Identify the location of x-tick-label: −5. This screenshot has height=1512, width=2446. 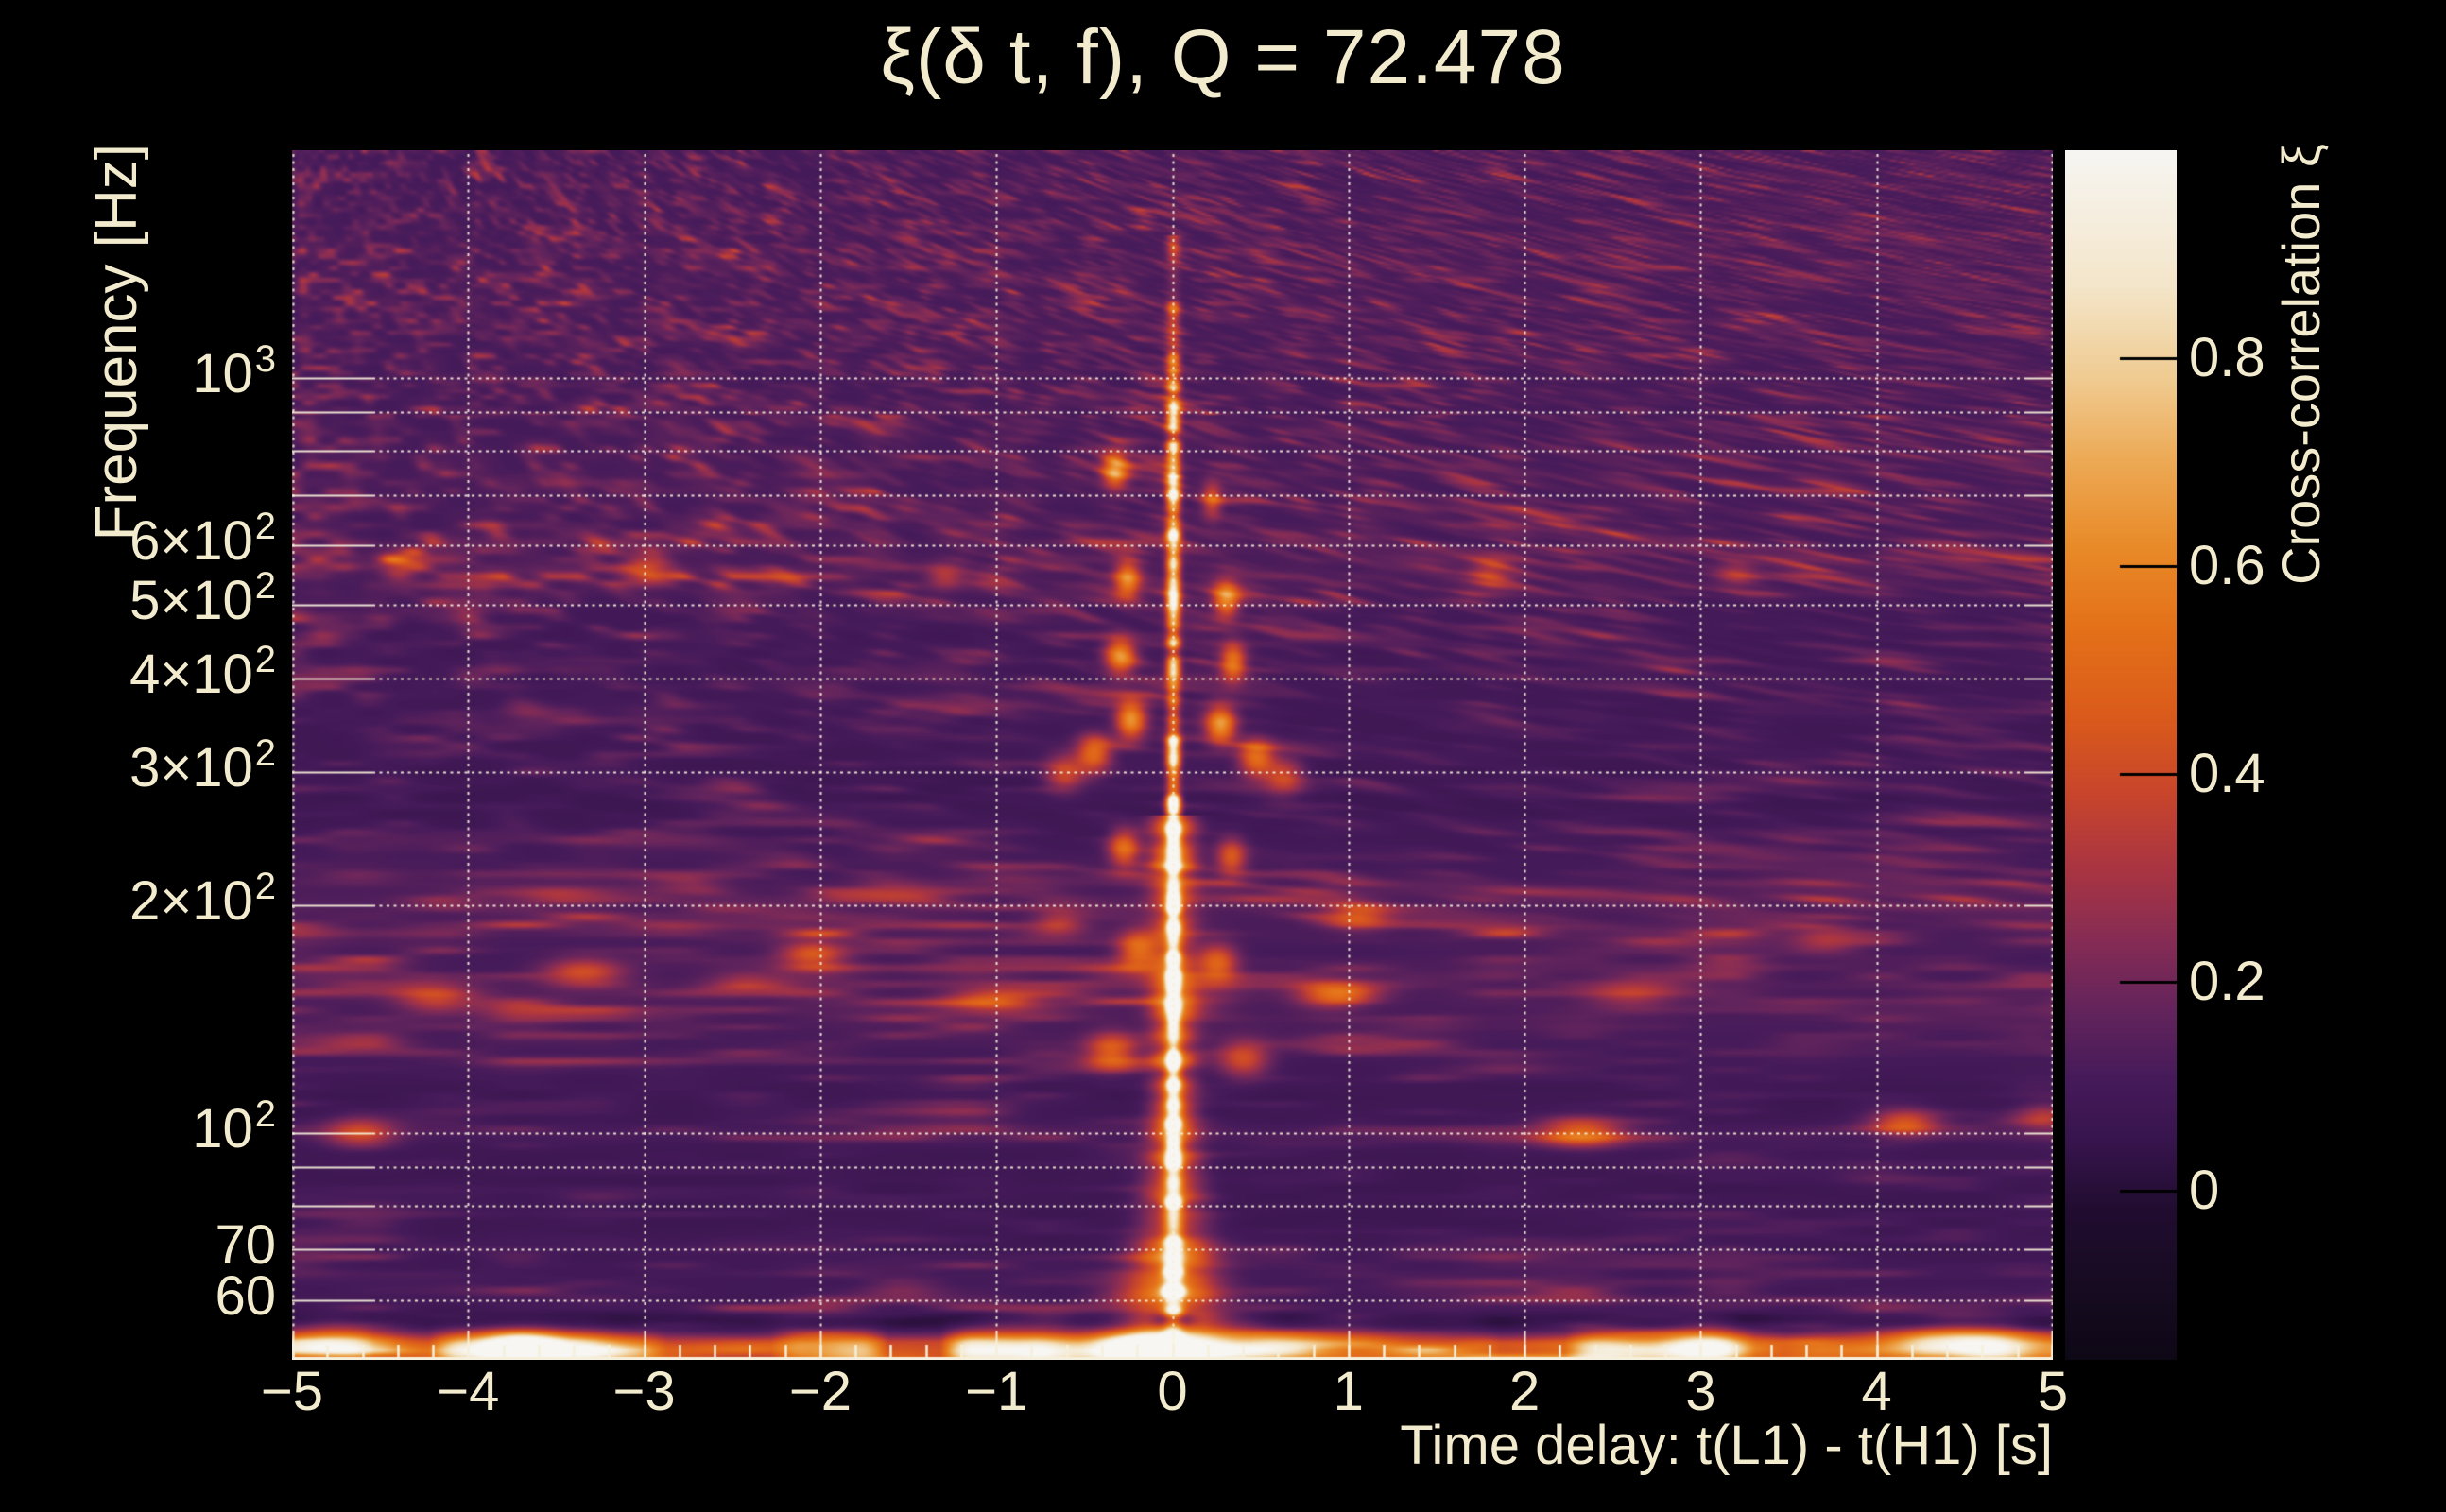
(292, 1391).